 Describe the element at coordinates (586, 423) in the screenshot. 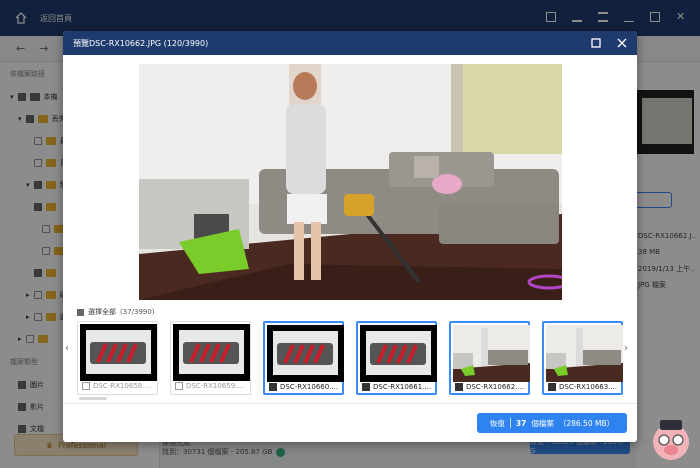

I see `recover-size: （286.50 MB）` at that location.